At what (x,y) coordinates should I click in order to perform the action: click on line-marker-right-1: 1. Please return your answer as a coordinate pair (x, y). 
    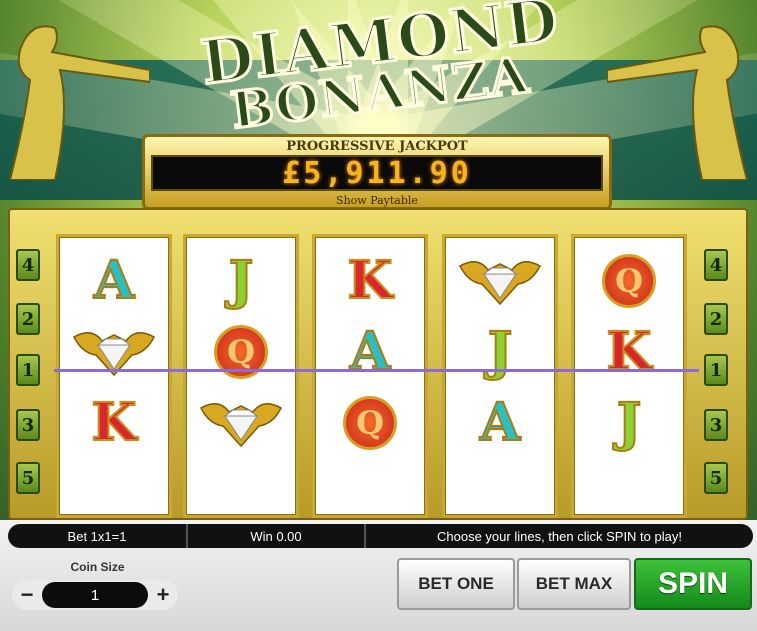
    Looking at the image, I should click on (716, 370).